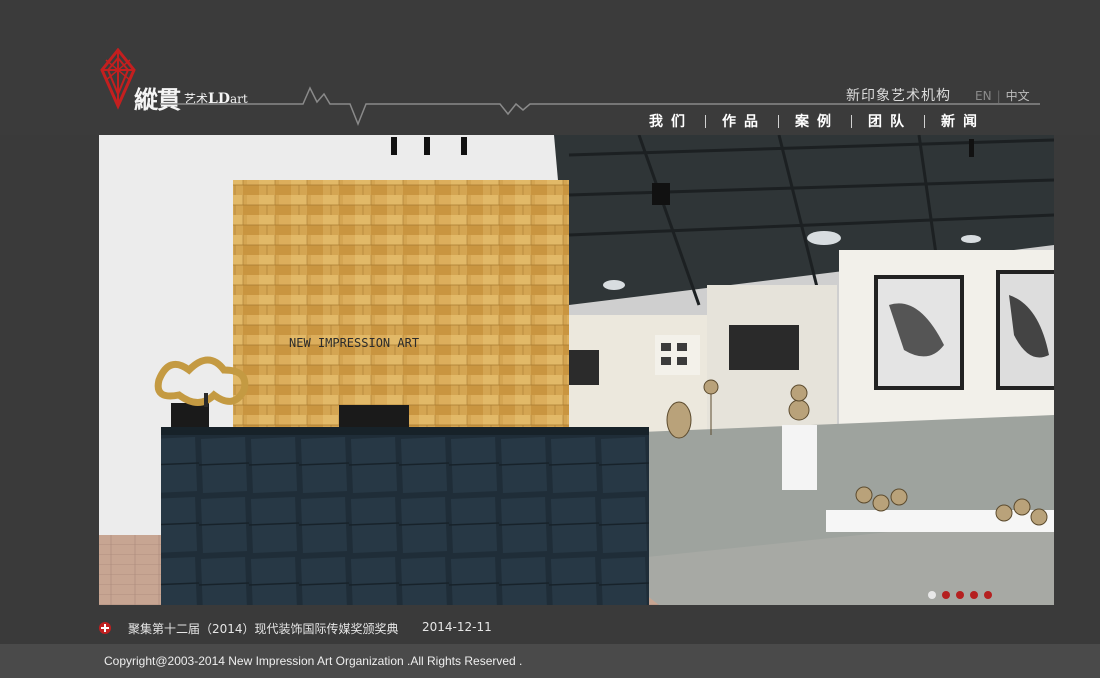 Image resolution: width=1100 pixels, height=678 pixels. I want to click on latest-news: 聚集第十二届（2014）现代装饰国际传媒奖颁奖典 2014-12-11, so click(576, 630).